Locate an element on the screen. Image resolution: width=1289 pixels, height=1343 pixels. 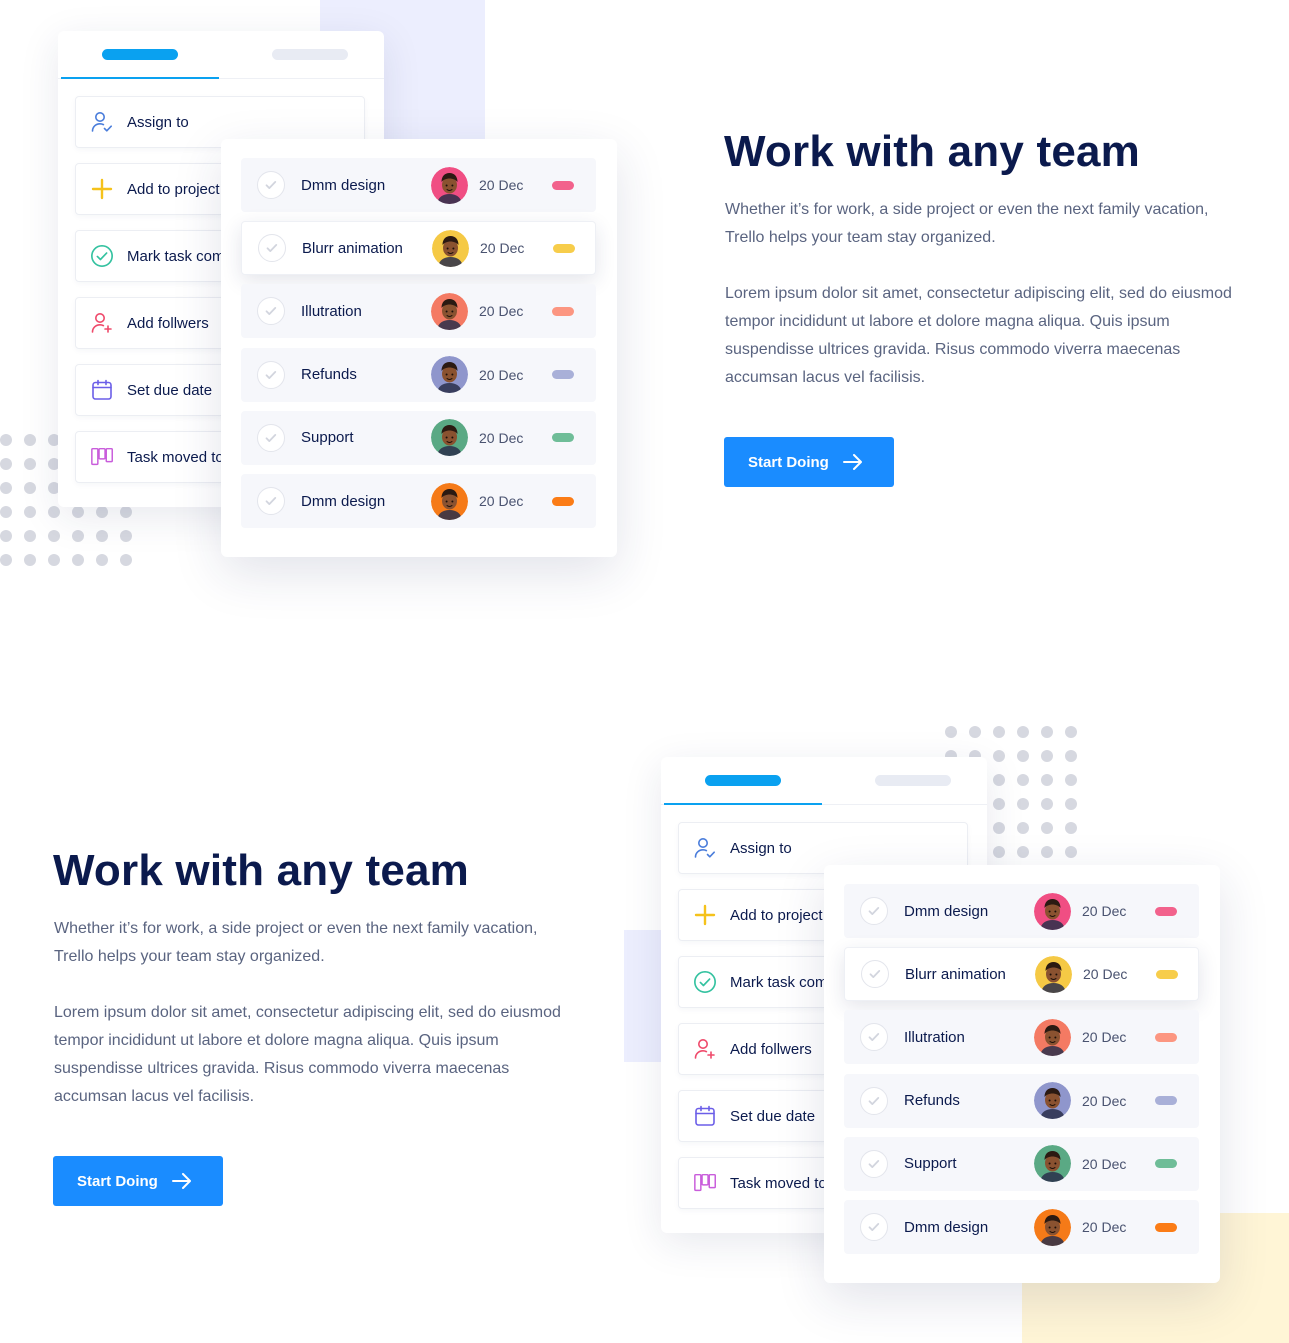
tab-bar is located at coordinates (221, 55).